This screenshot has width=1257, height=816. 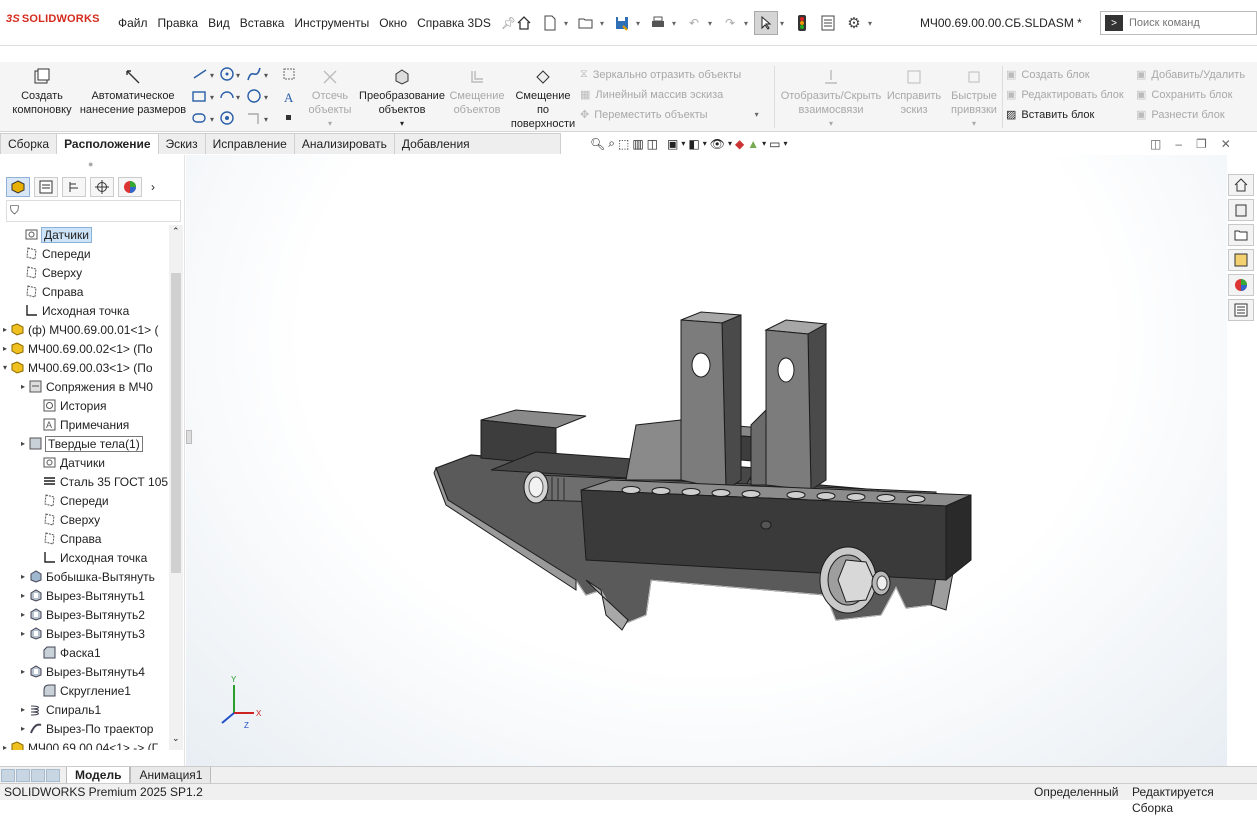 I want to click on tree-item: ▸ Вырез-Вытянуть3, so click(x=81, y=633).